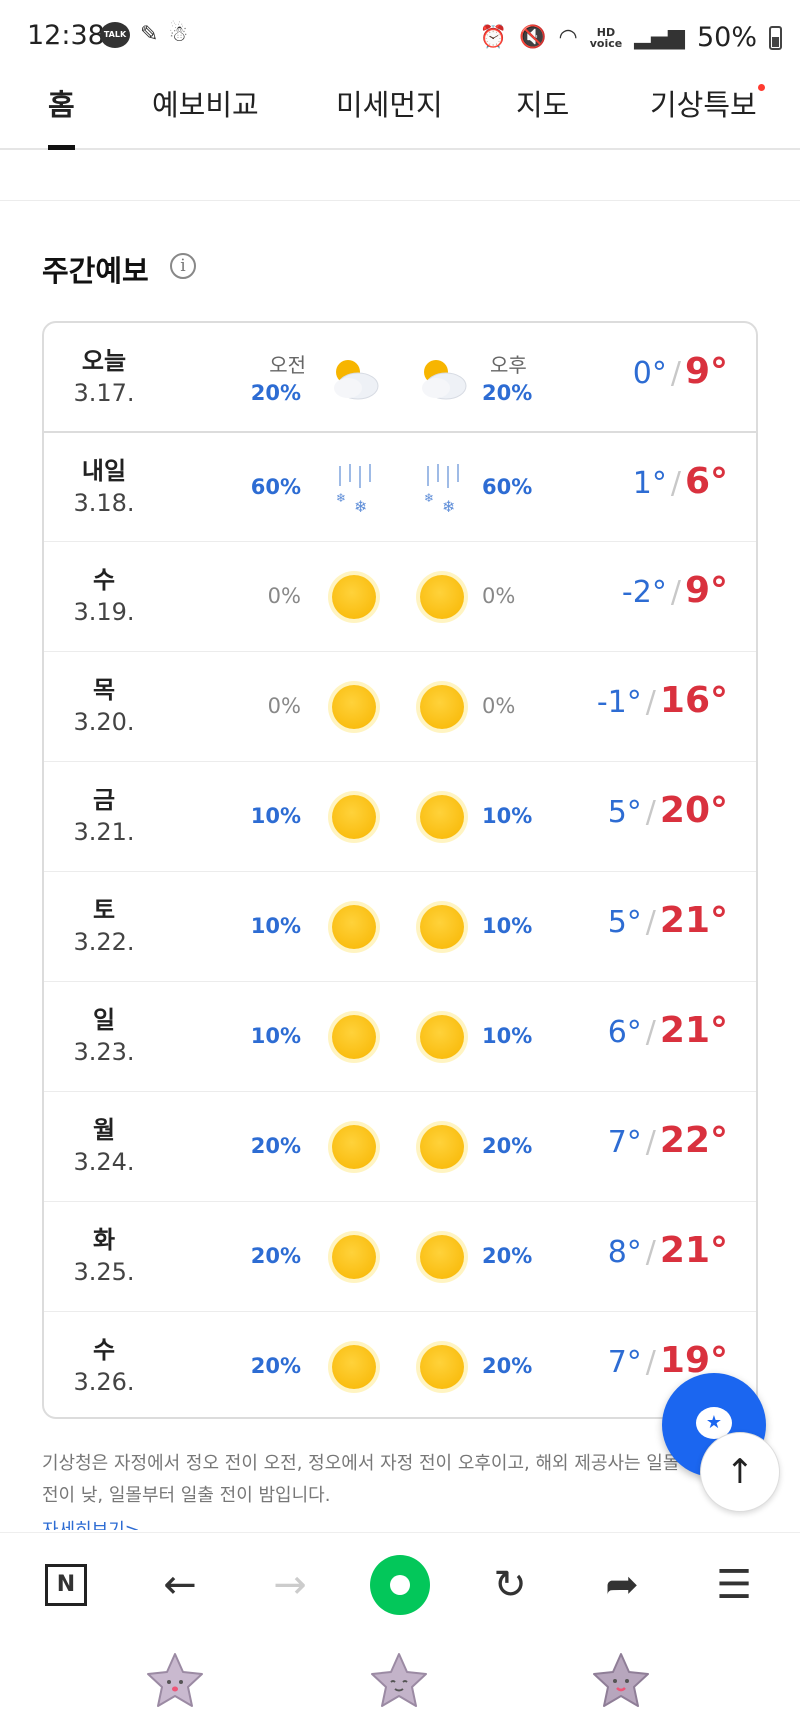  What do you see at coordinates (400, 596) in the screenshot?
I see `forecast-row: 수 3.19. 0% 0% -2°/9°` at bounding box center [400, 596].